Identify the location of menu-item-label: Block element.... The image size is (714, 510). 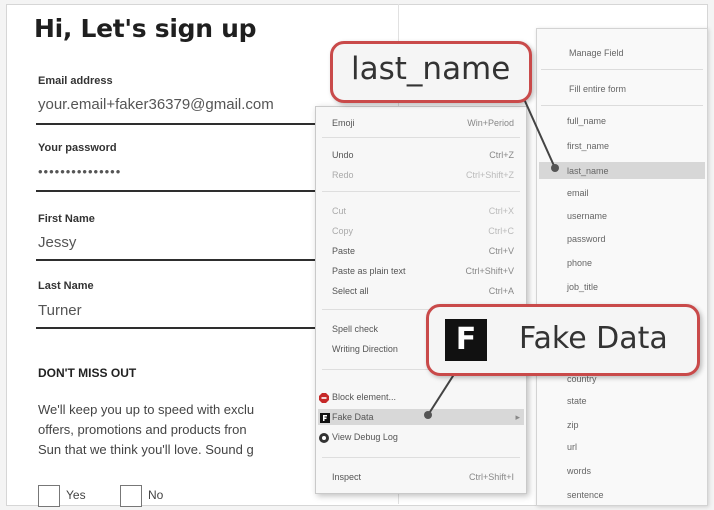
(364, 397).